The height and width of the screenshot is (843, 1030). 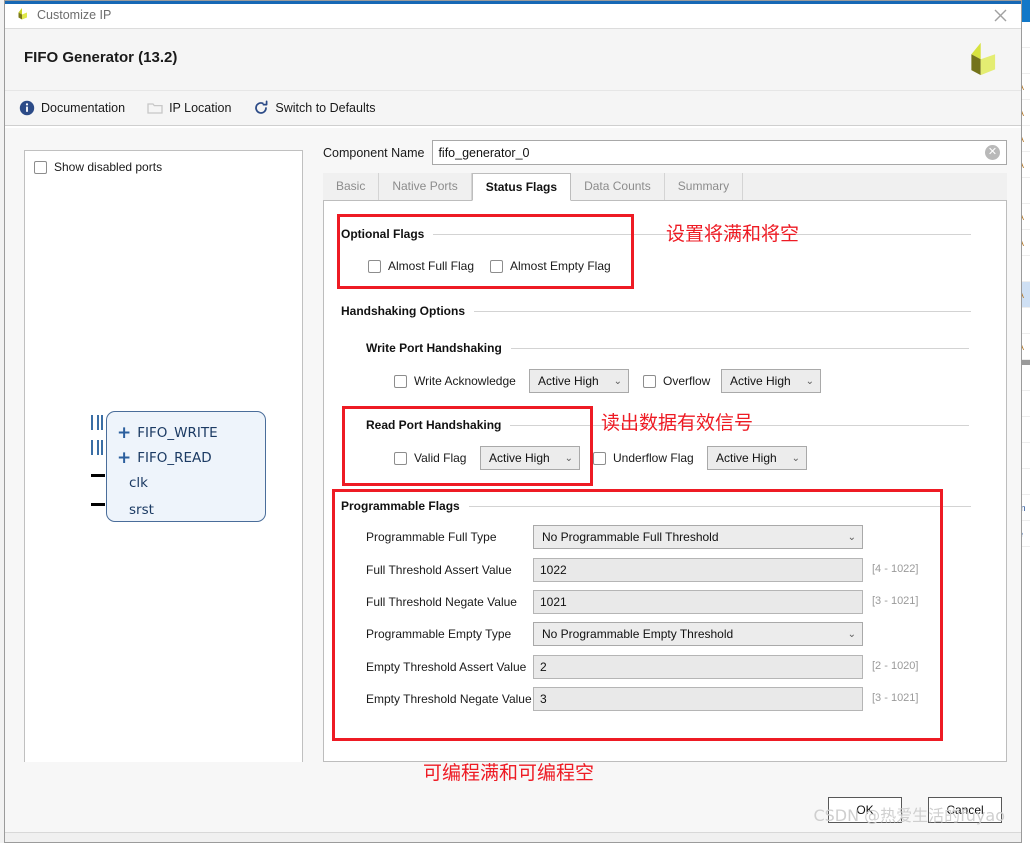 I want to click on almost-full-flag-checkbox: Almost Full Flag, so click(x=421, y=266).